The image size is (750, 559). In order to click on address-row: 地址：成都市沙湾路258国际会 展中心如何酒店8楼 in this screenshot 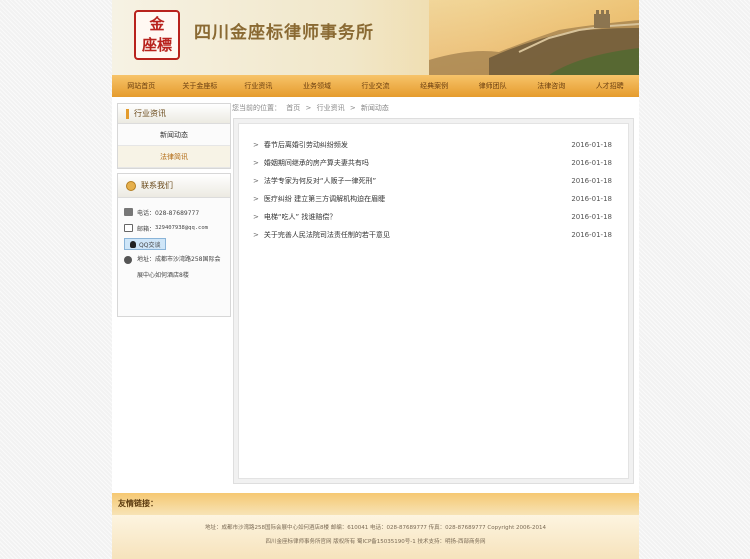, I will do `click(174, 268)`.